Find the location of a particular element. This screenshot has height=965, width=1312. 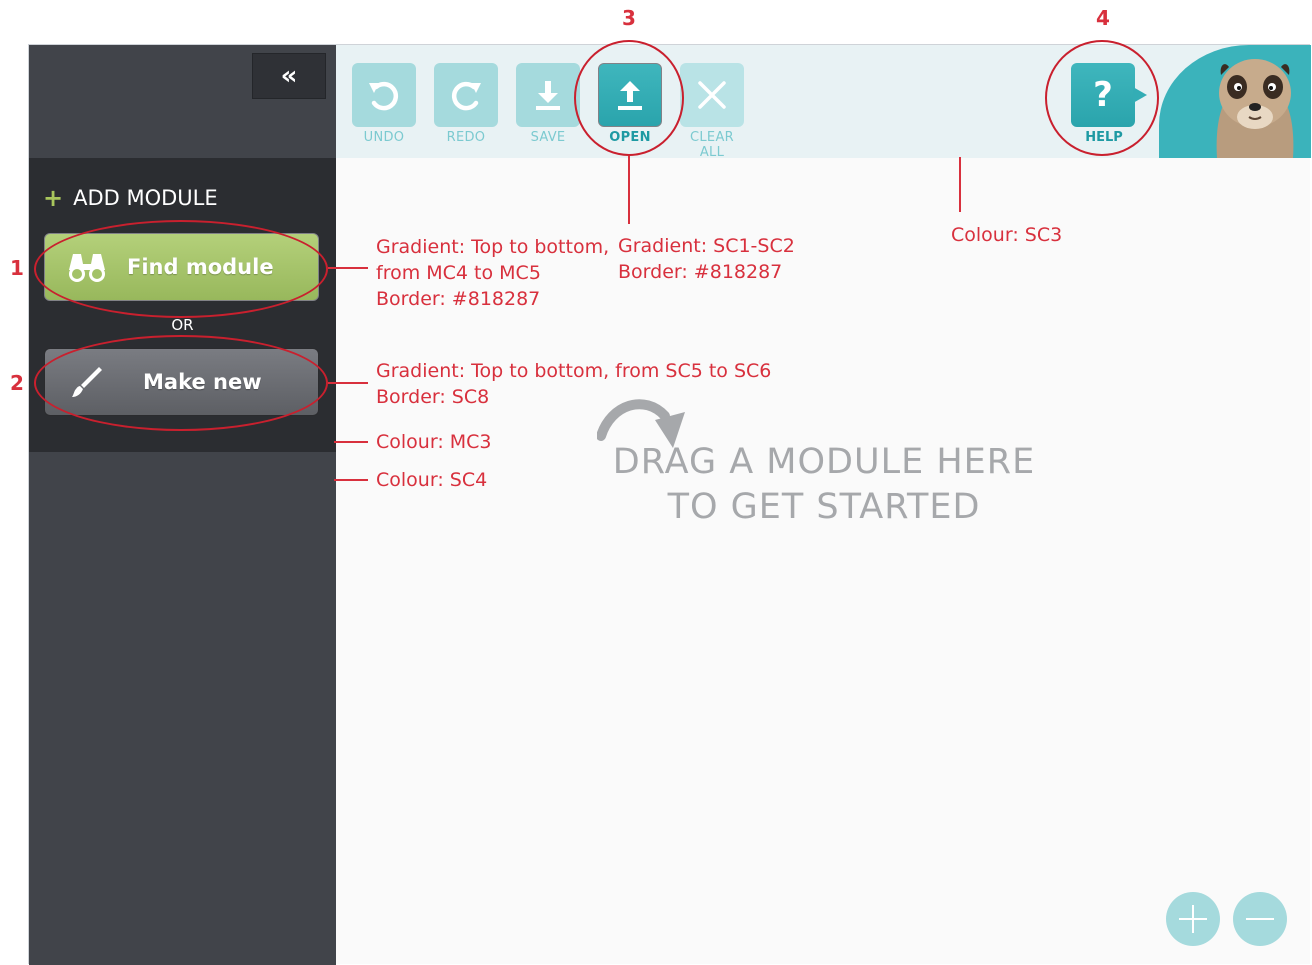

plus-icon: + is located at coordinates (53, 198).